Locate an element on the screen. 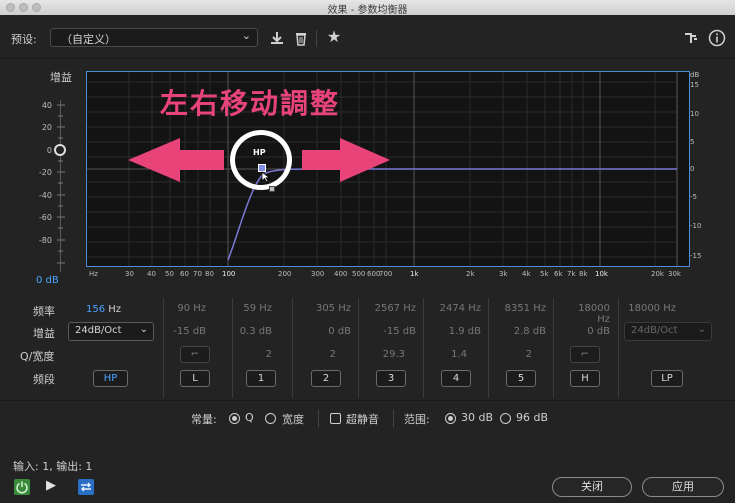 This screenshot has height=503, width=735. width-radio-label: 宽度 is located at coordinates (293, 419).